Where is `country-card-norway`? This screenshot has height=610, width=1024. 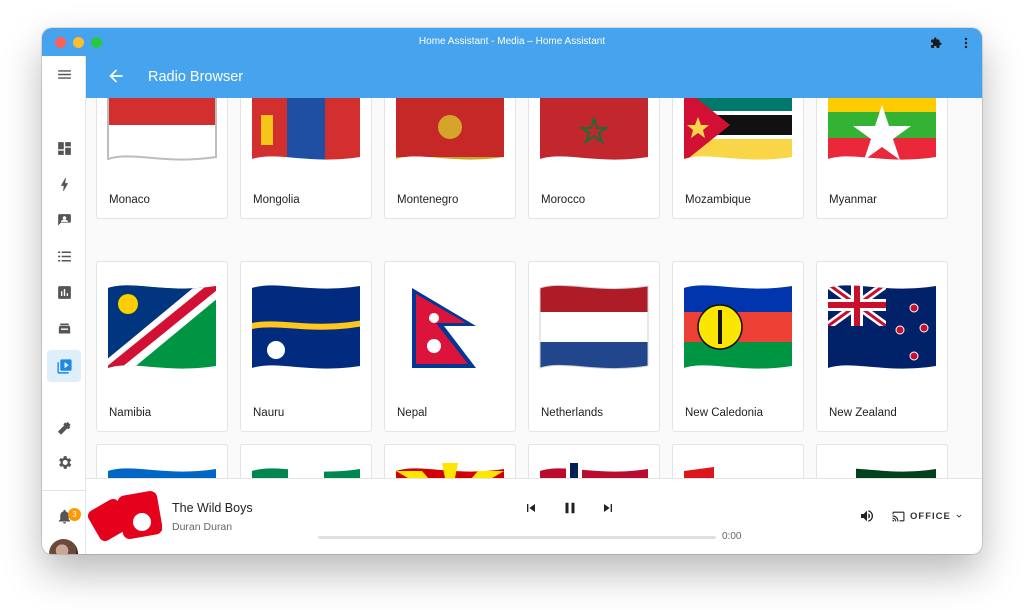
country-card-norway is located at coordinates (594, 461).